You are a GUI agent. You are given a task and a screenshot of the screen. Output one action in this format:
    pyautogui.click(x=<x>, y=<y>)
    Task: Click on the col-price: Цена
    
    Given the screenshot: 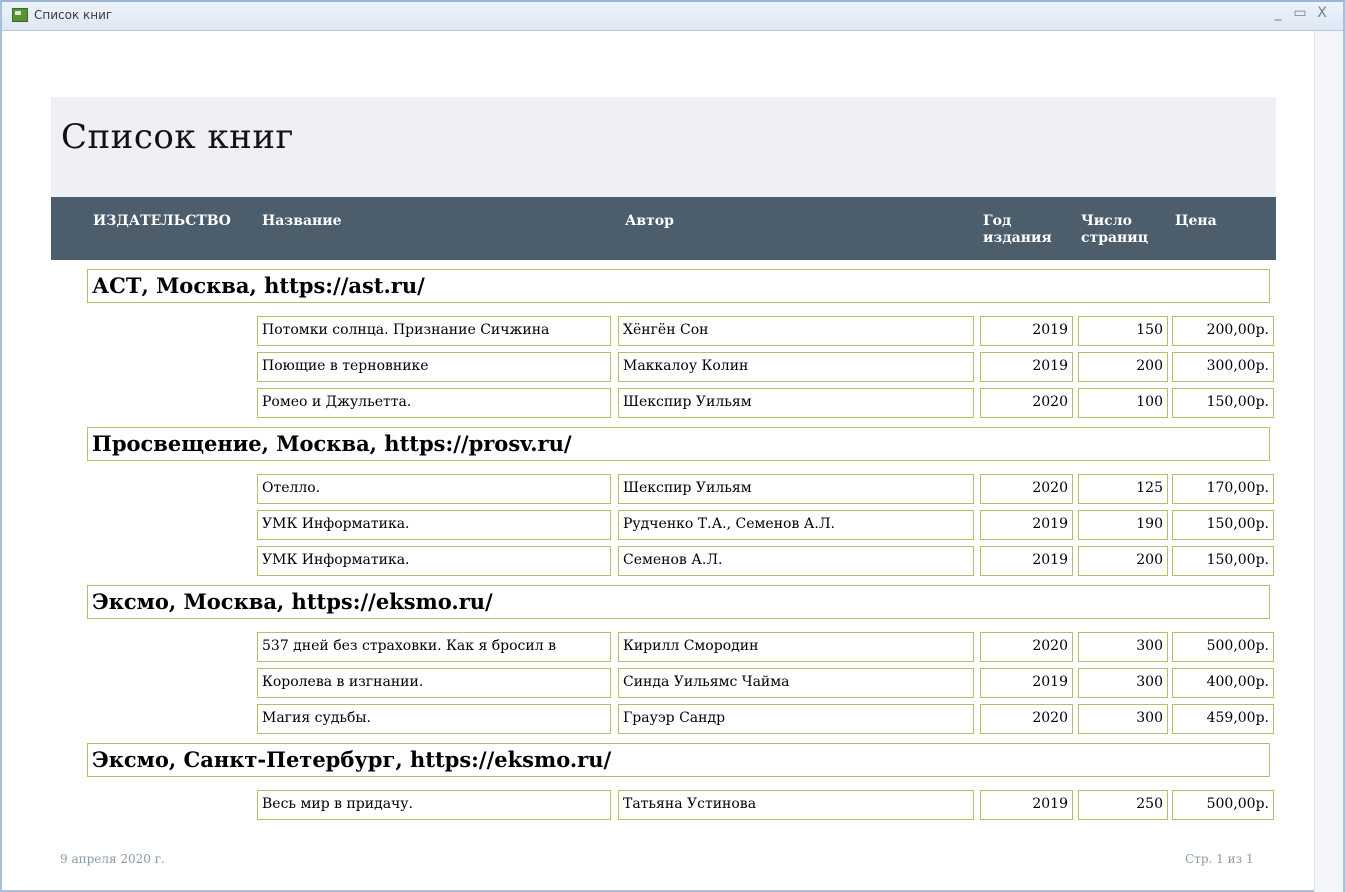 What is the action you would take?
    pyautogui.click(x=1196, y=221)
    